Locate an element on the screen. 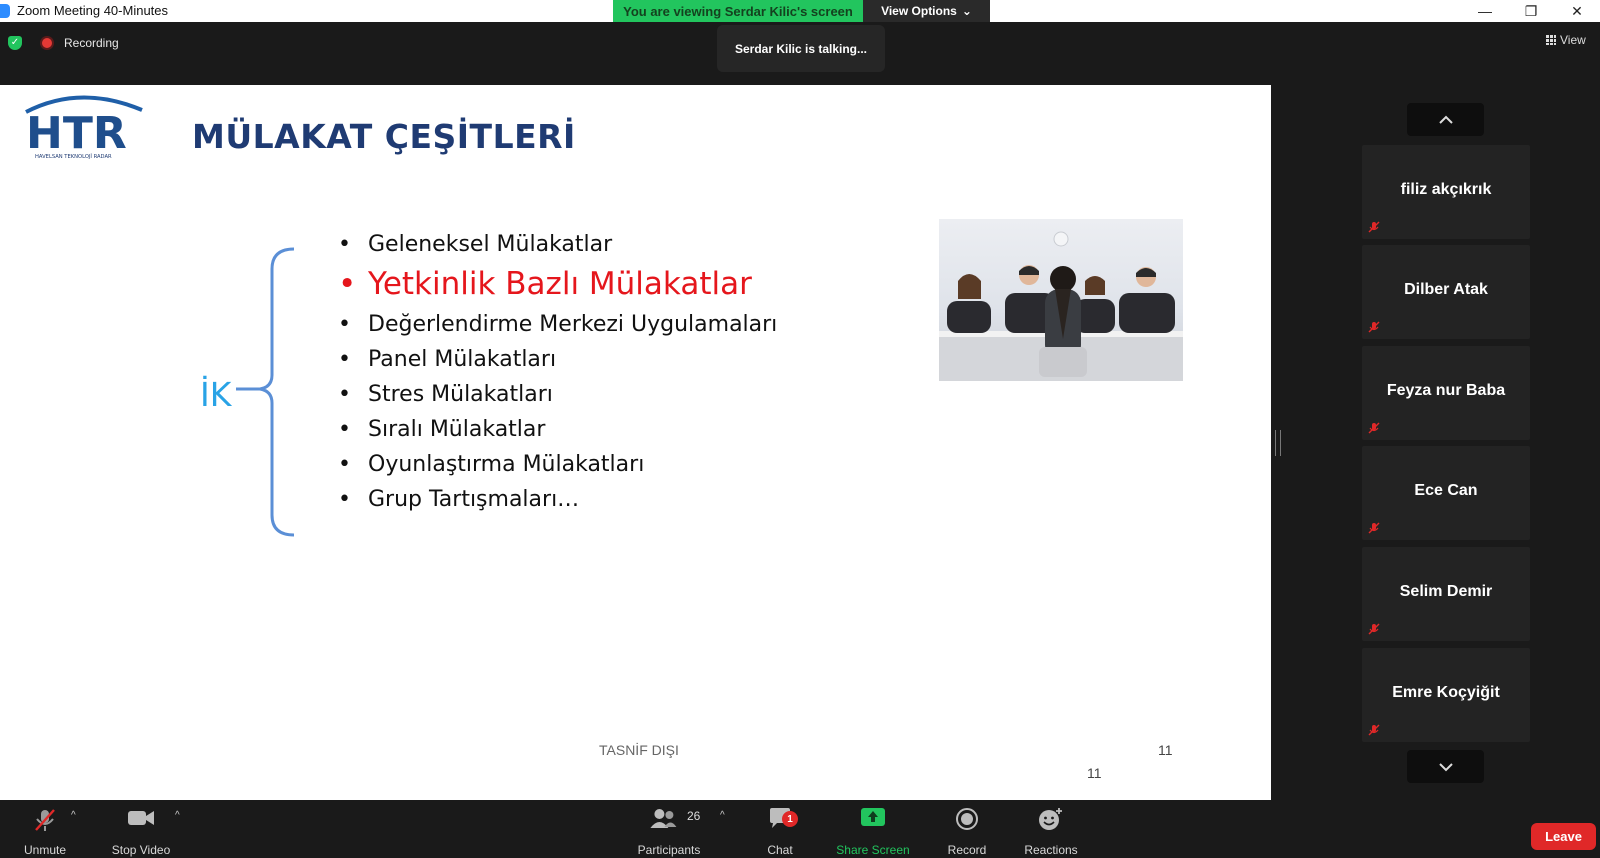 This screenshot has width=1600, height=858. recording-dot-icon is located at coordinates (47, 43).